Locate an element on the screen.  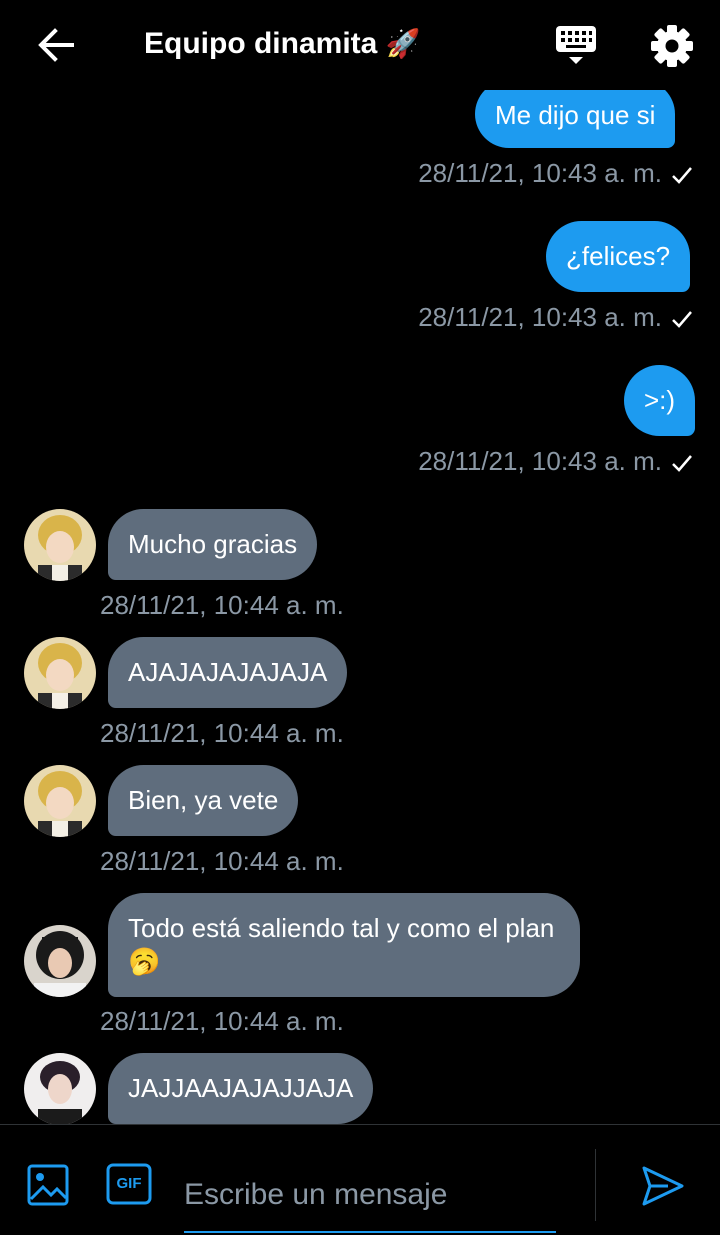
message-input is located at coordinates (370, 1196).